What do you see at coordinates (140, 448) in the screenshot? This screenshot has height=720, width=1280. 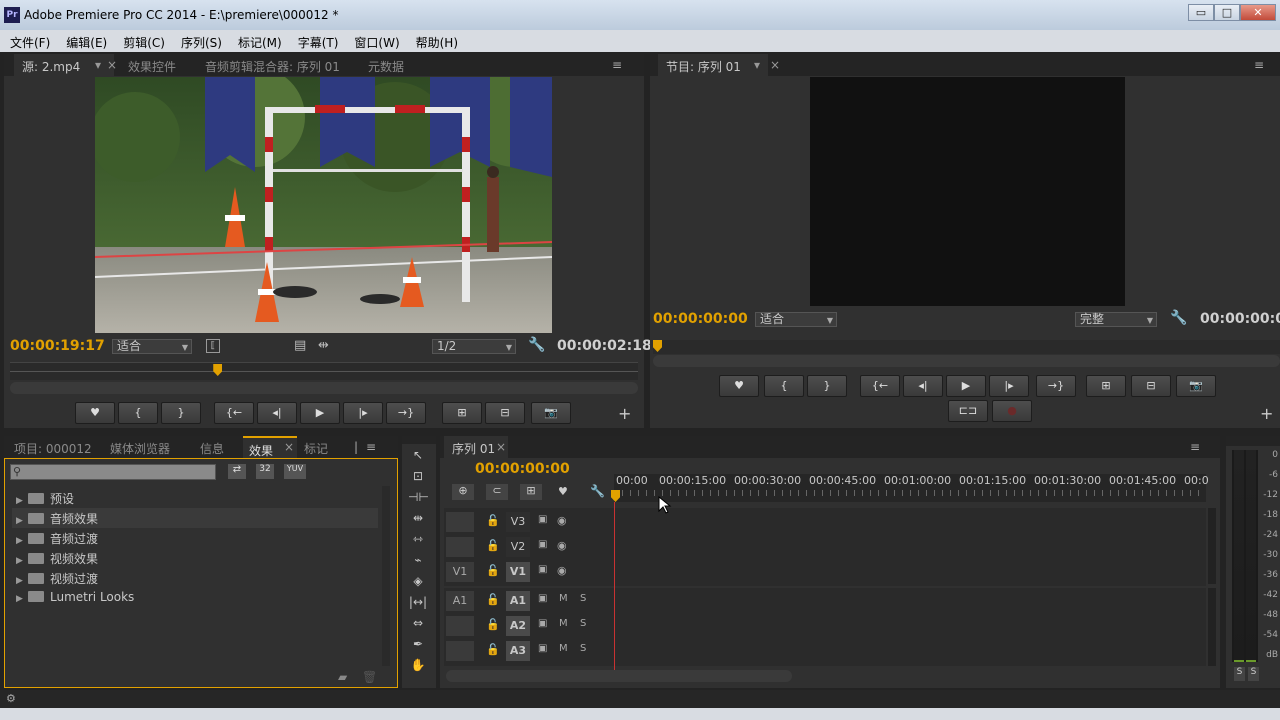 I see `tab-media-browser: 媒体浏览器` at bounding box center [140, 448].